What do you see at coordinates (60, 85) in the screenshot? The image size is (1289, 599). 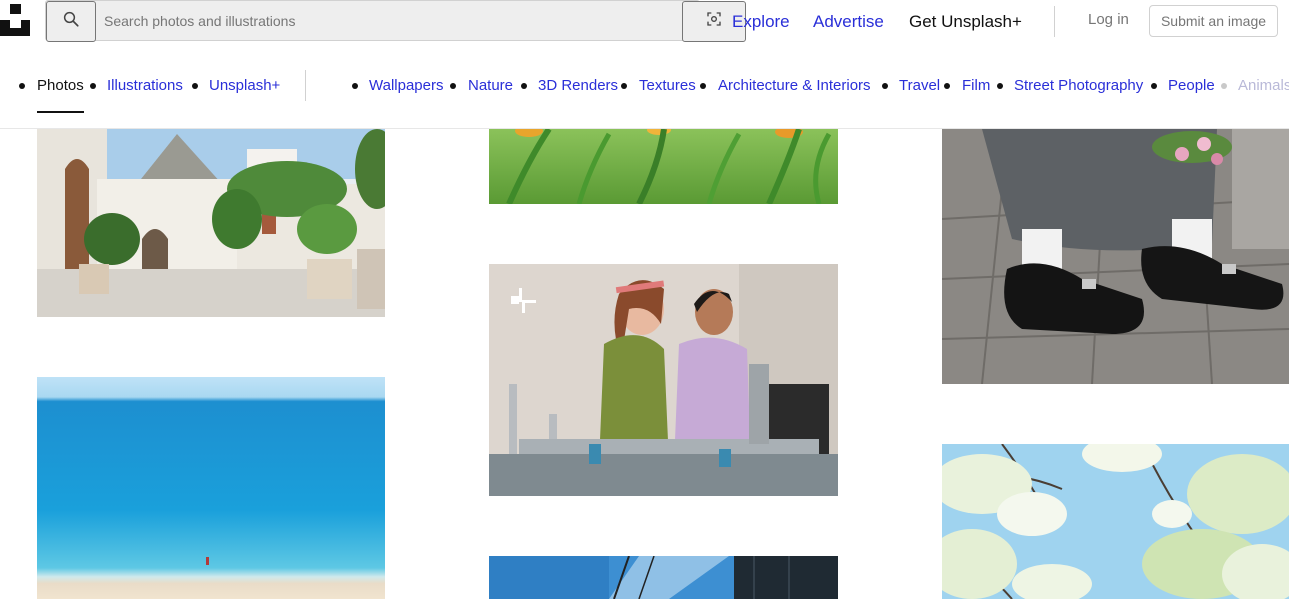 I see `category-photos: Photos` at bounding box center [60, 85].